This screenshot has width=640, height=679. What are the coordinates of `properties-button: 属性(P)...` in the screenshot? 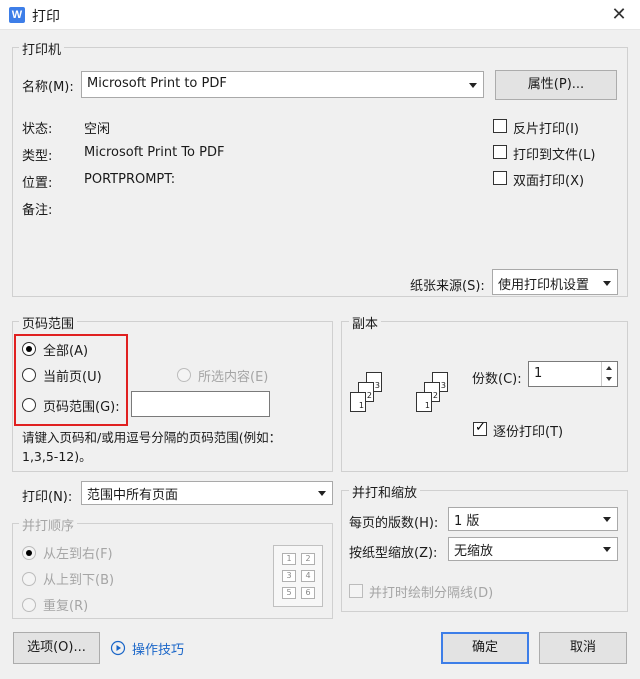 It's located at (556, 85).